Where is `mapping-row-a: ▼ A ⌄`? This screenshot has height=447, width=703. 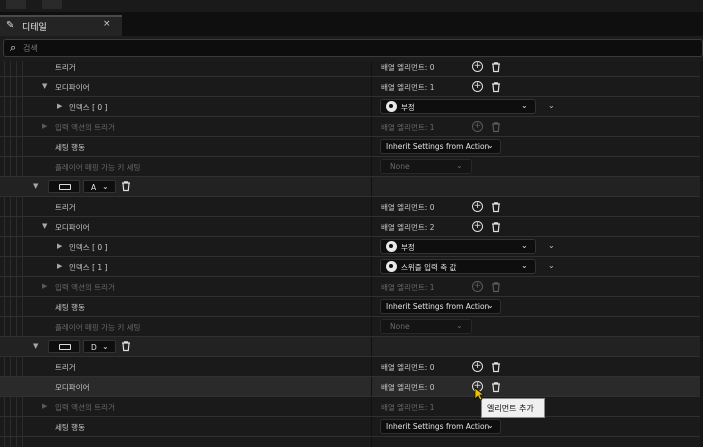
mapping-row-a: ▼ A ⌄ is located at coordinates (351, 186).